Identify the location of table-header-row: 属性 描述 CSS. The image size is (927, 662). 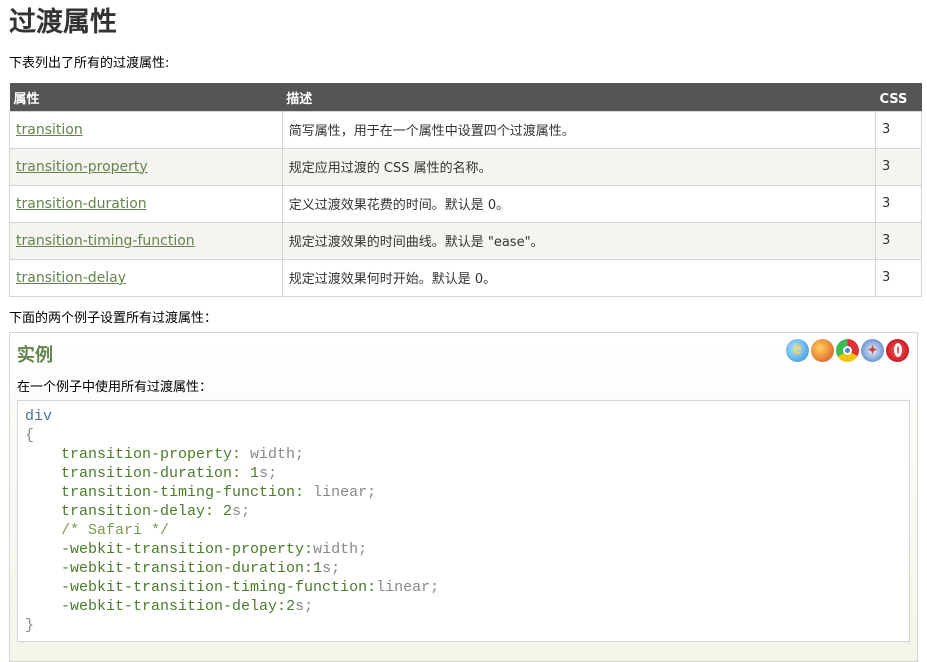
(465, 97).